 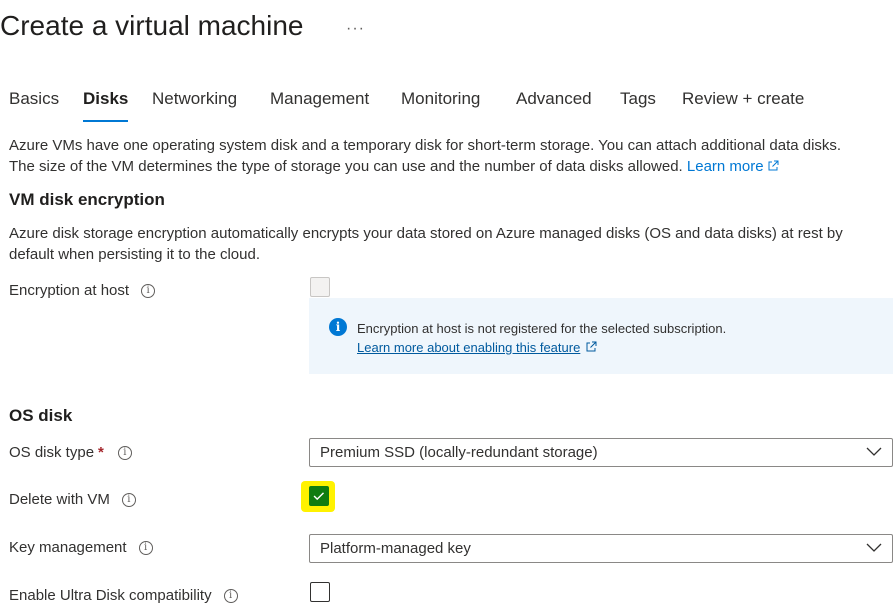 What do you see at coordinates (52, 452) in the screenshot?
I see `os-disk-type-text: OS disk type` at bounding box center [52, 452].